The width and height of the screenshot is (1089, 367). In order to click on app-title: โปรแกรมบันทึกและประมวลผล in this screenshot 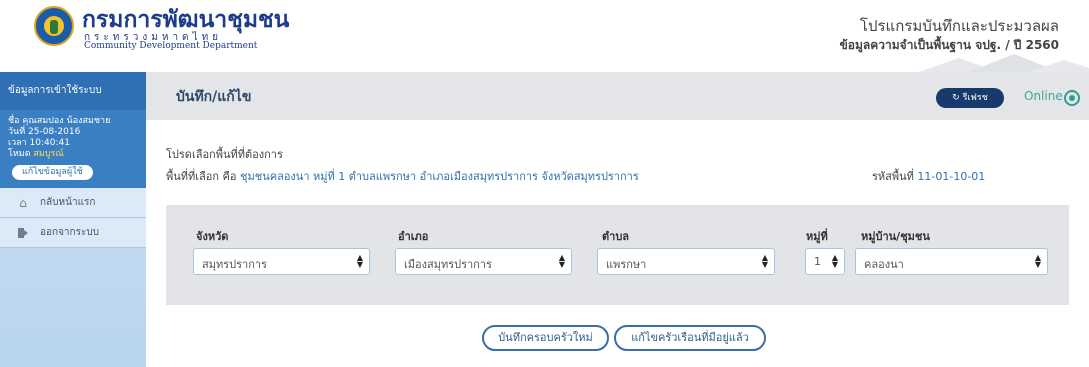, I will do `click(959, 26)`.